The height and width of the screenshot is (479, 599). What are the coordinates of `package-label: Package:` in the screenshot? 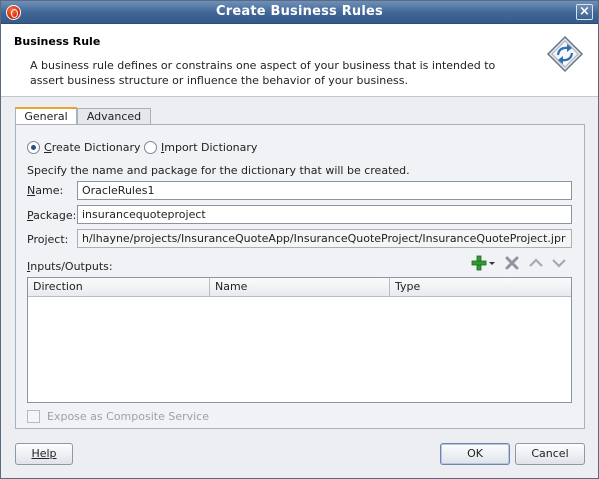 It's located at (52, 215).